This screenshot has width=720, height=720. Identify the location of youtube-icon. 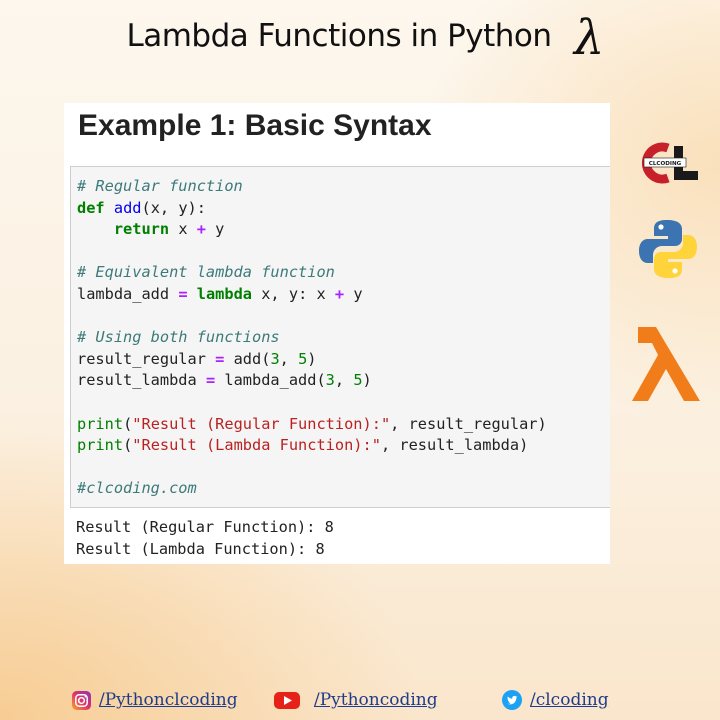
(287, 700).